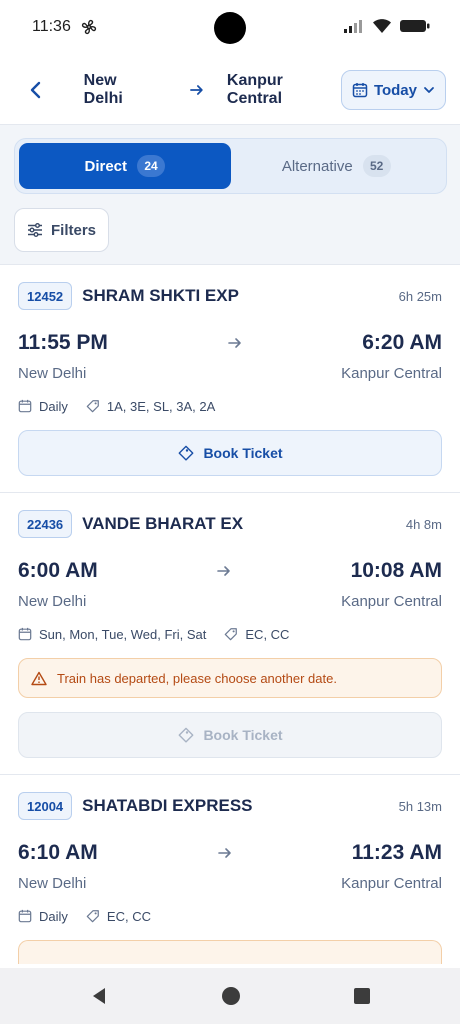  What do you see at coordinates (89, 27) in the screenshot?
I see `fan-icon` at bounding box center [89, 27].